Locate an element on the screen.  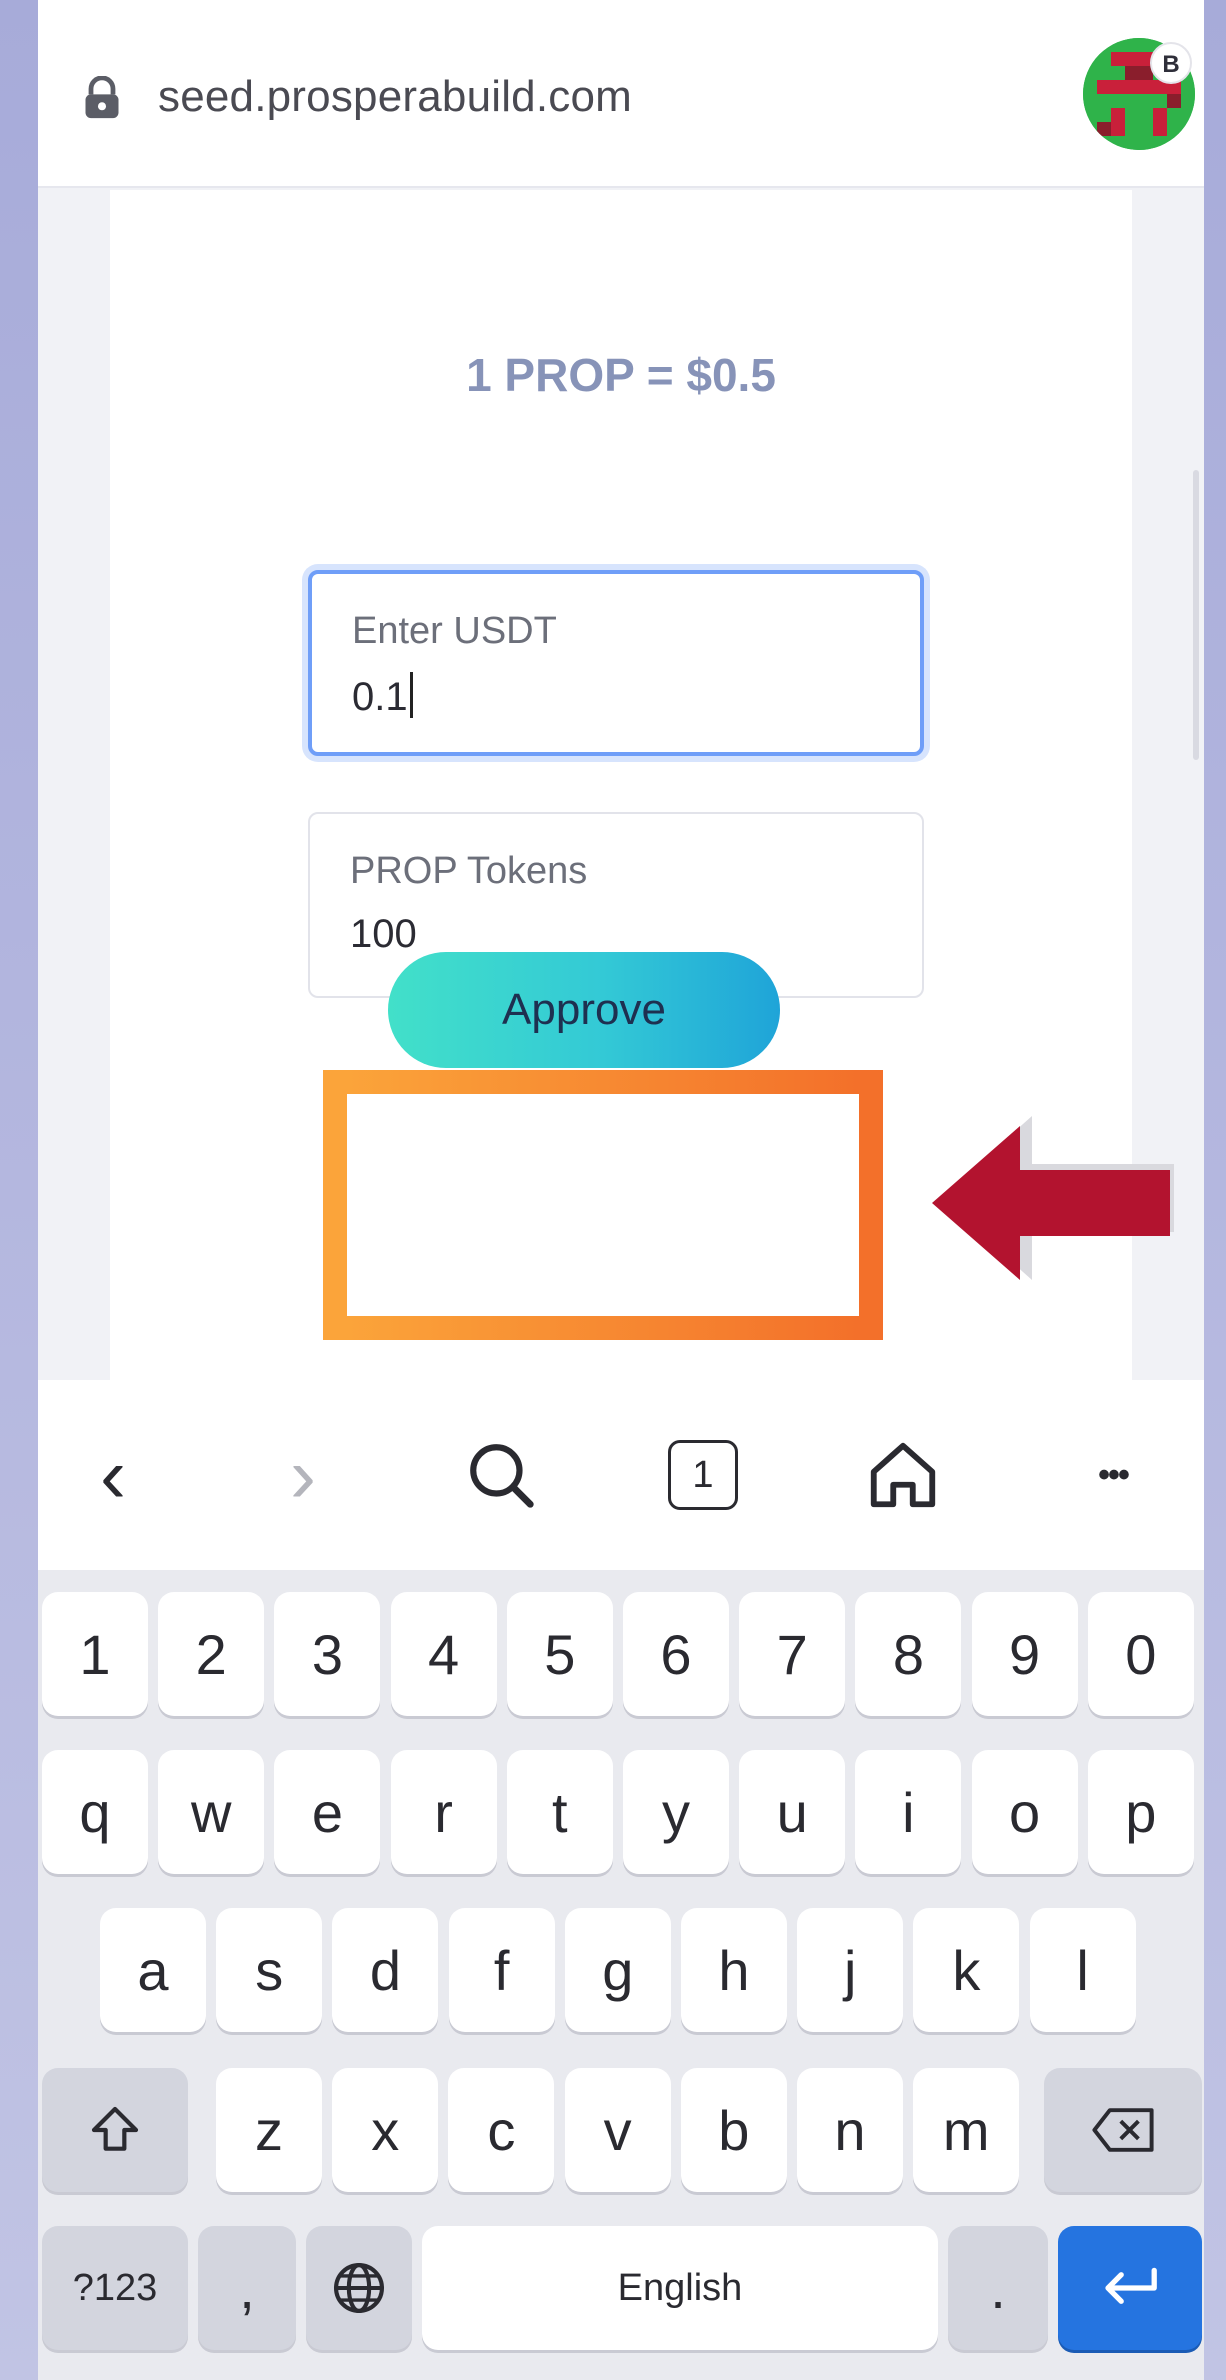
letter-key-w: w is located at coordinates (211, 1812).